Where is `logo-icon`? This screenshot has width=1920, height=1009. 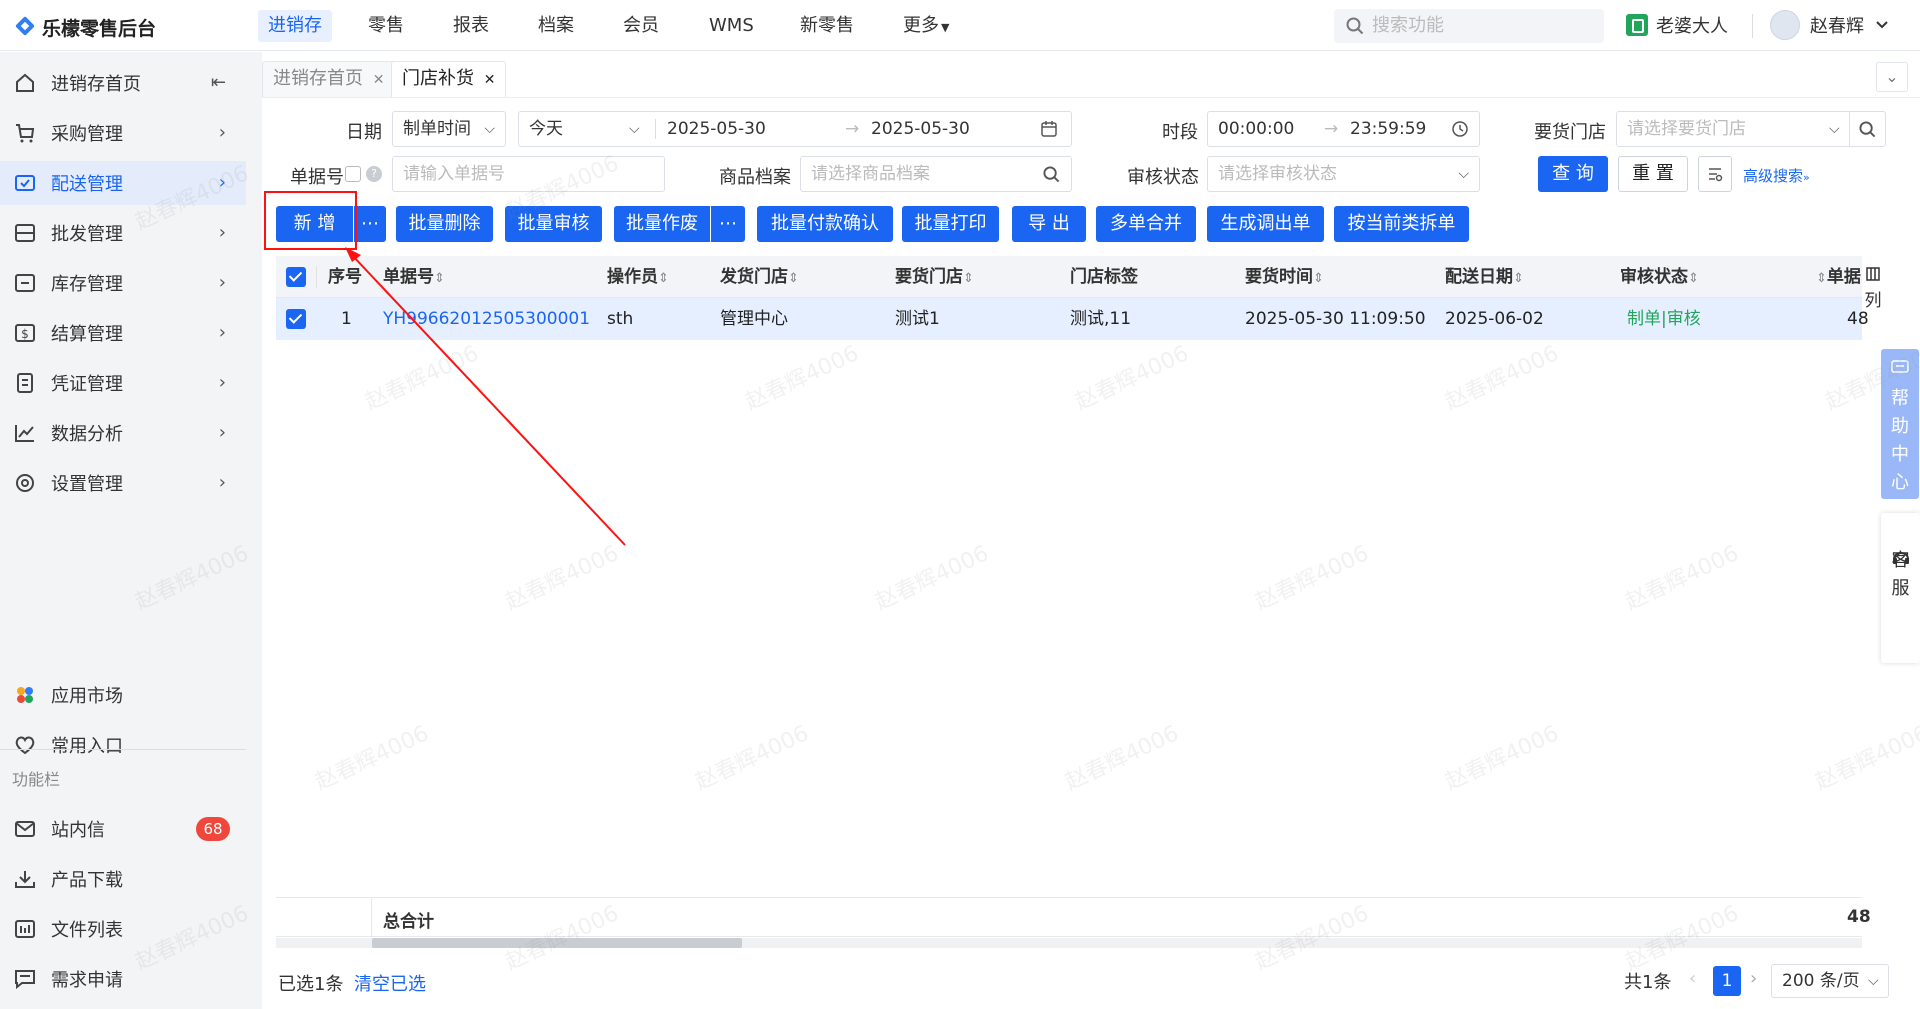
logo-icon is located at coordinates (25, 28).